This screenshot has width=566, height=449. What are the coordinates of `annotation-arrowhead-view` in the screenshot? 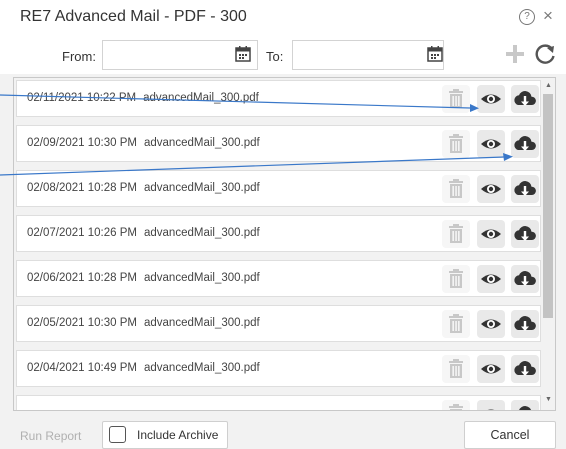 It's located at (474, 108).